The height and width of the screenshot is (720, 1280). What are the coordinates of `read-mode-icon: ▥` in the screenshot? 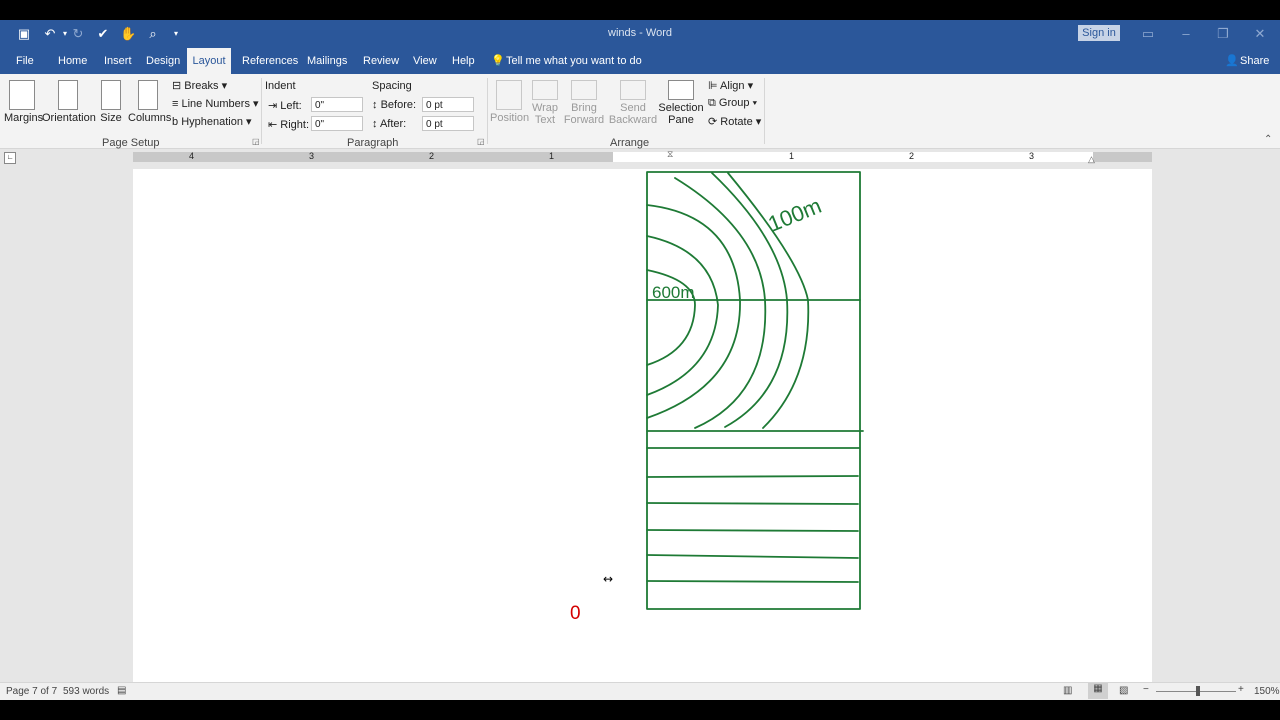 It's located at (1067, 690).